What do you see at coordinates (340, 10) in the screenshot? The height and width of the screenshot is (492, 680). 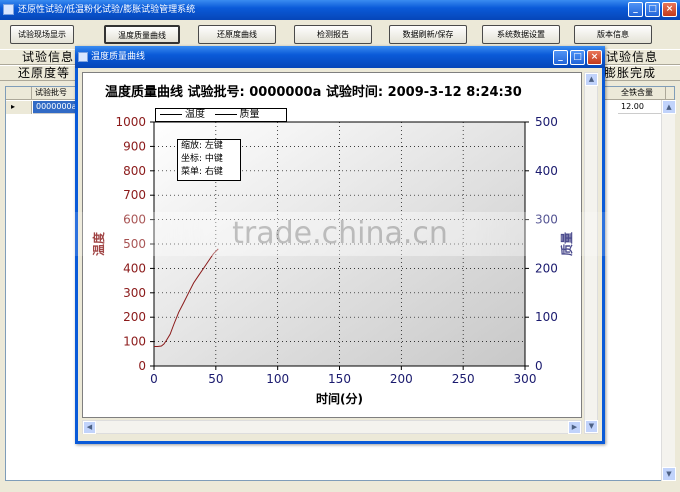 I see `main-title-bar: 还原性试验/低温粉化试验/膨胀试验管理系统 _ □ ×` at bounding box center [340, 10].